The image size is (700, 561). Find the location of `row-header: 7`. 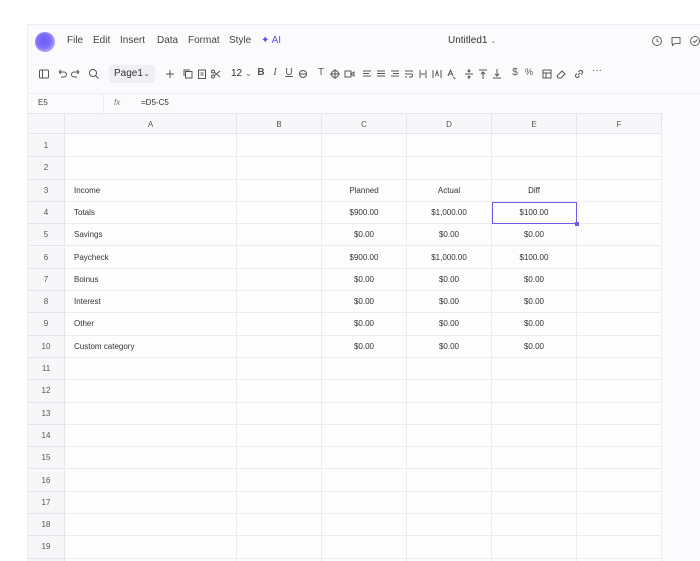

row-header: 7 is located at coordinates (46, 280).